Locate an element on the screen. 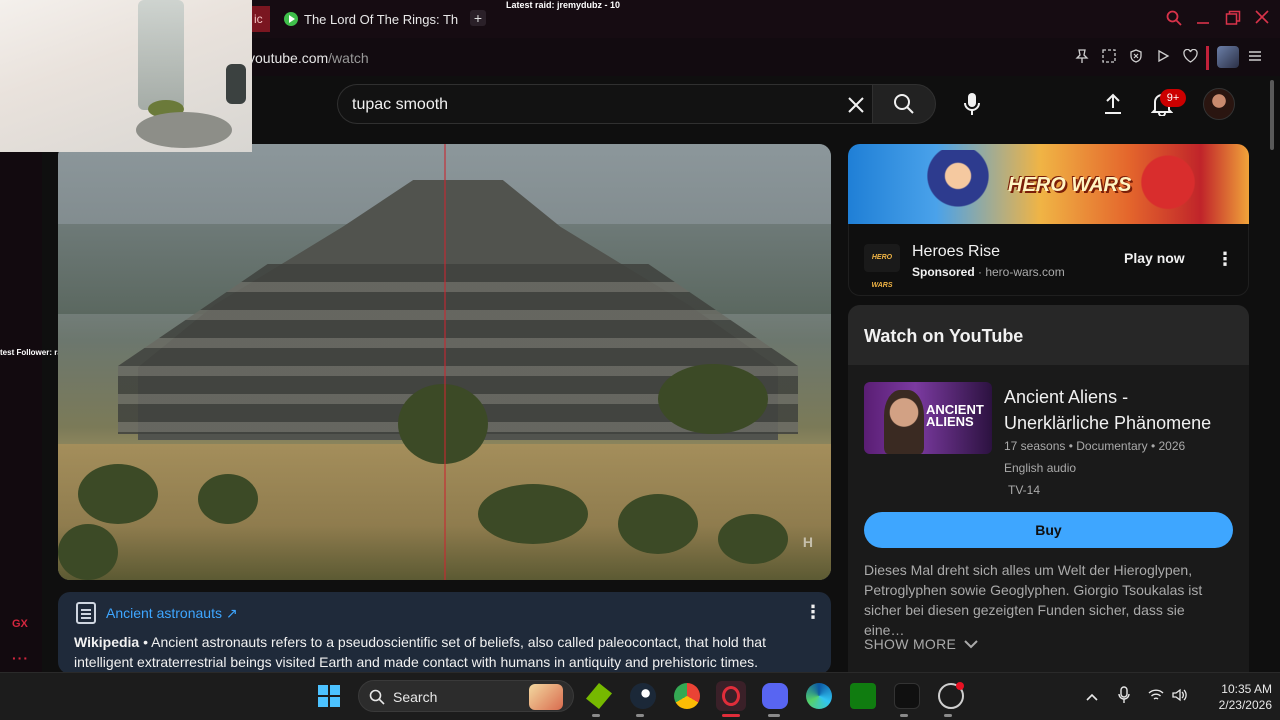 Image resolution: width=1280 pixels, height=720 pixels. show-meta: 17 seasons • Documentary • 2026 is located at coordinates (1095, 446).